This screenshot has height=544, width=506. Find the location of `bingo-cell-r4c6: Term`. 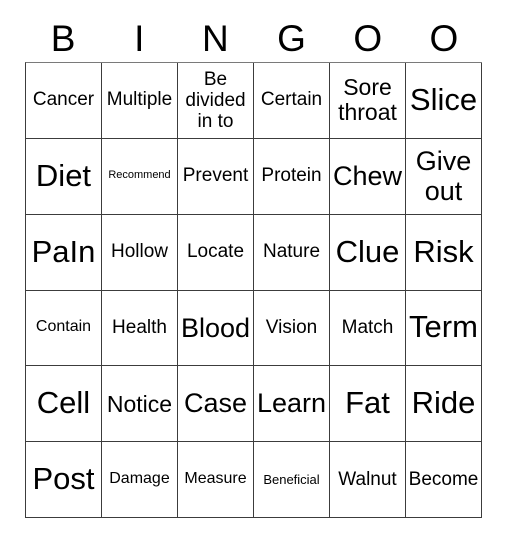

bingo-cell-r4c6: Term is located at coordinates (444, 328).